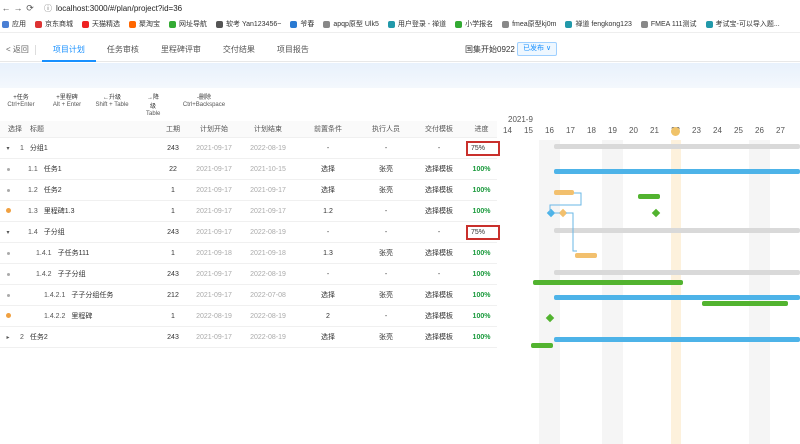 The height and width of the screenshot is (444, 800). I want to click on bookmark-item: 网址导航, so click(188, 24).